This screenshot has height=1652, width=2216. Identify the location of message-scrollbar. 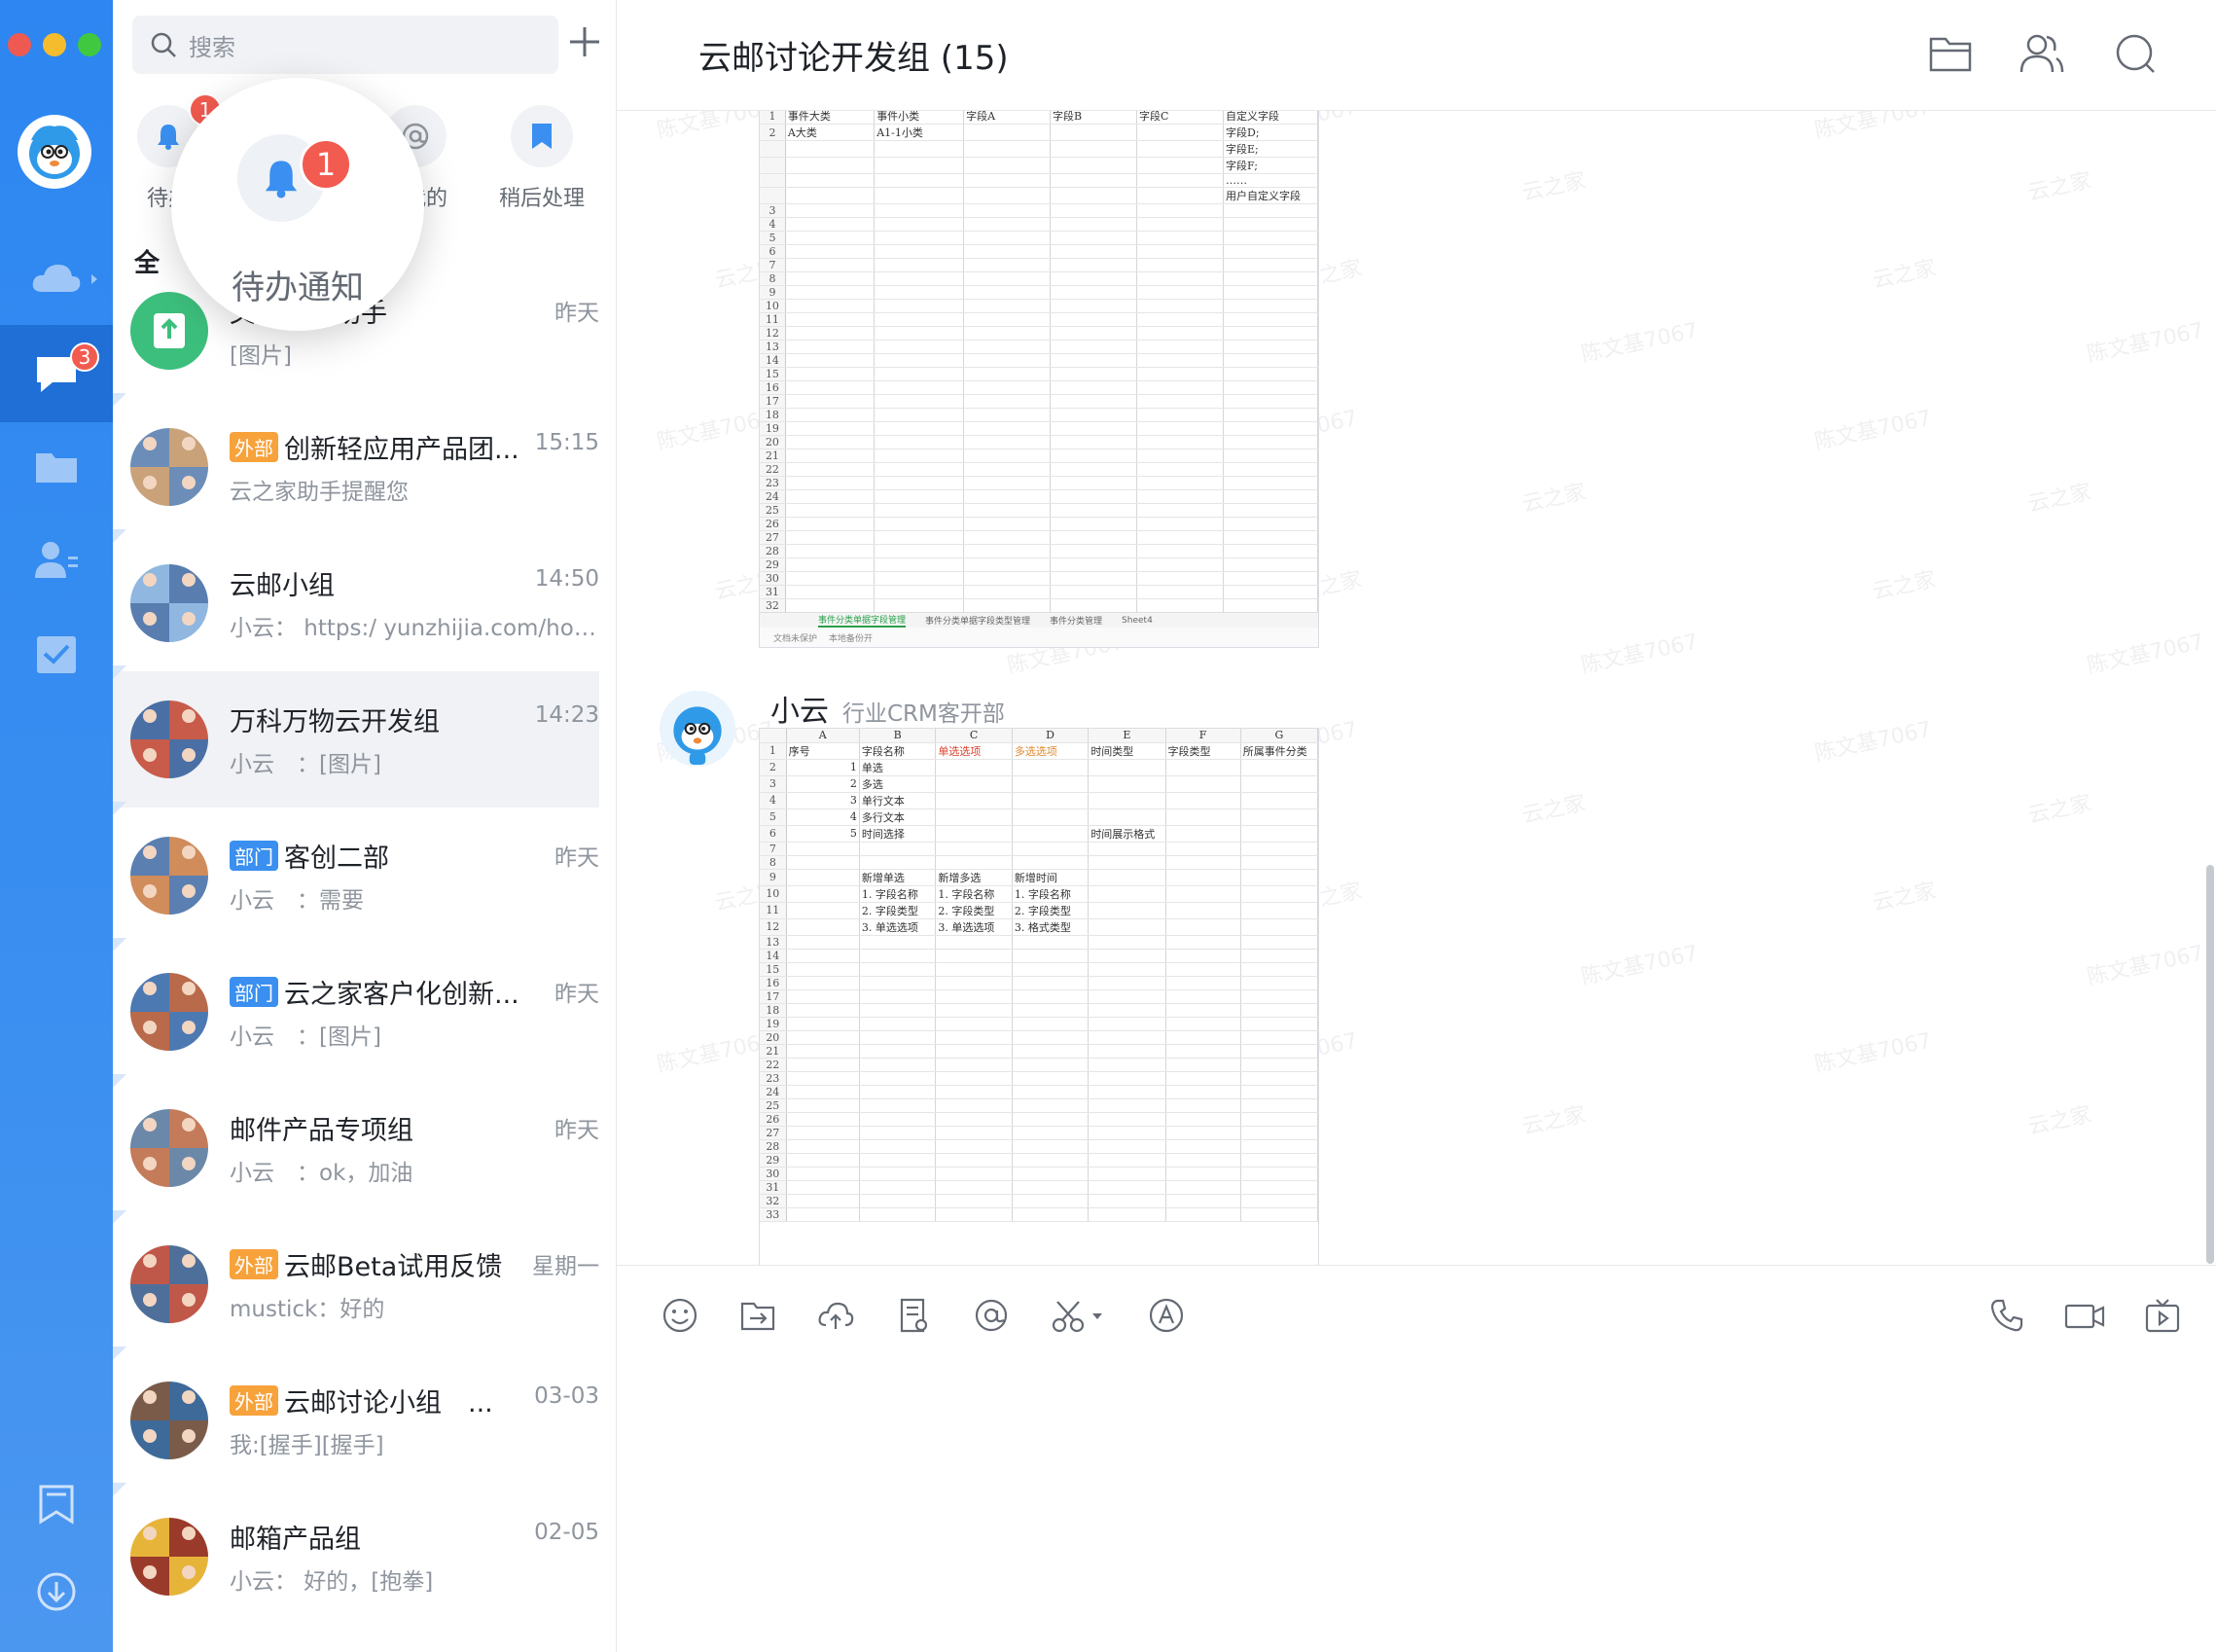
(2210, 1064).